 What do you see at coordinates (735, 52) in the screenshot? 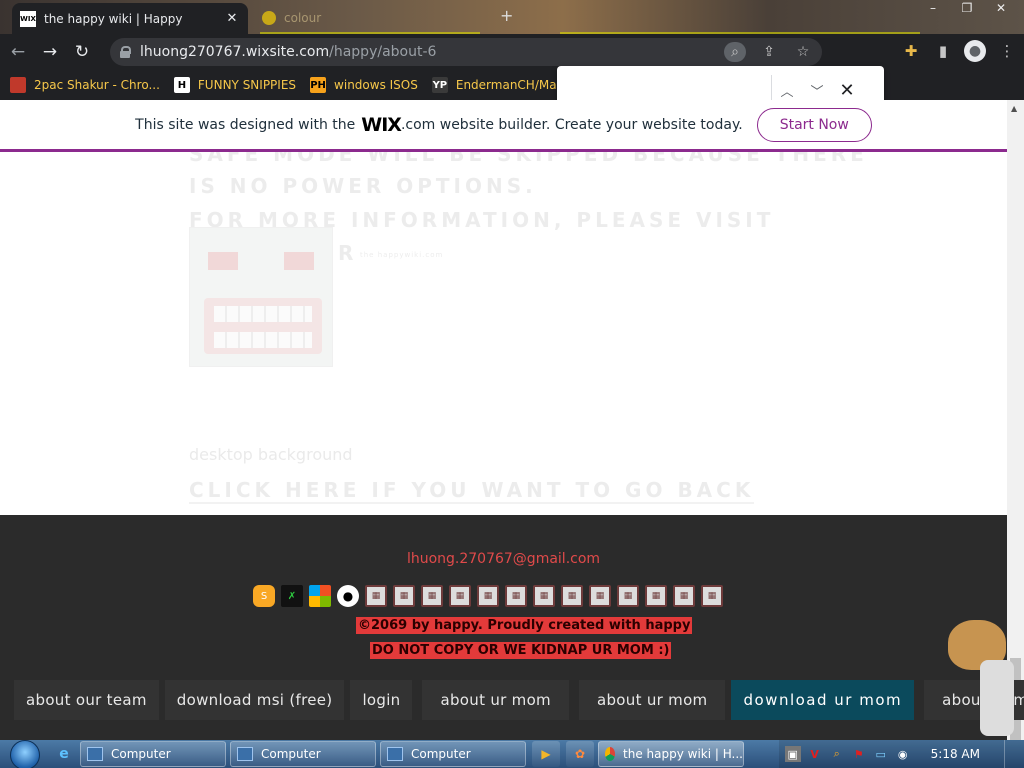
I see `find-icon: ⌕` at bounding box center [735, 52].